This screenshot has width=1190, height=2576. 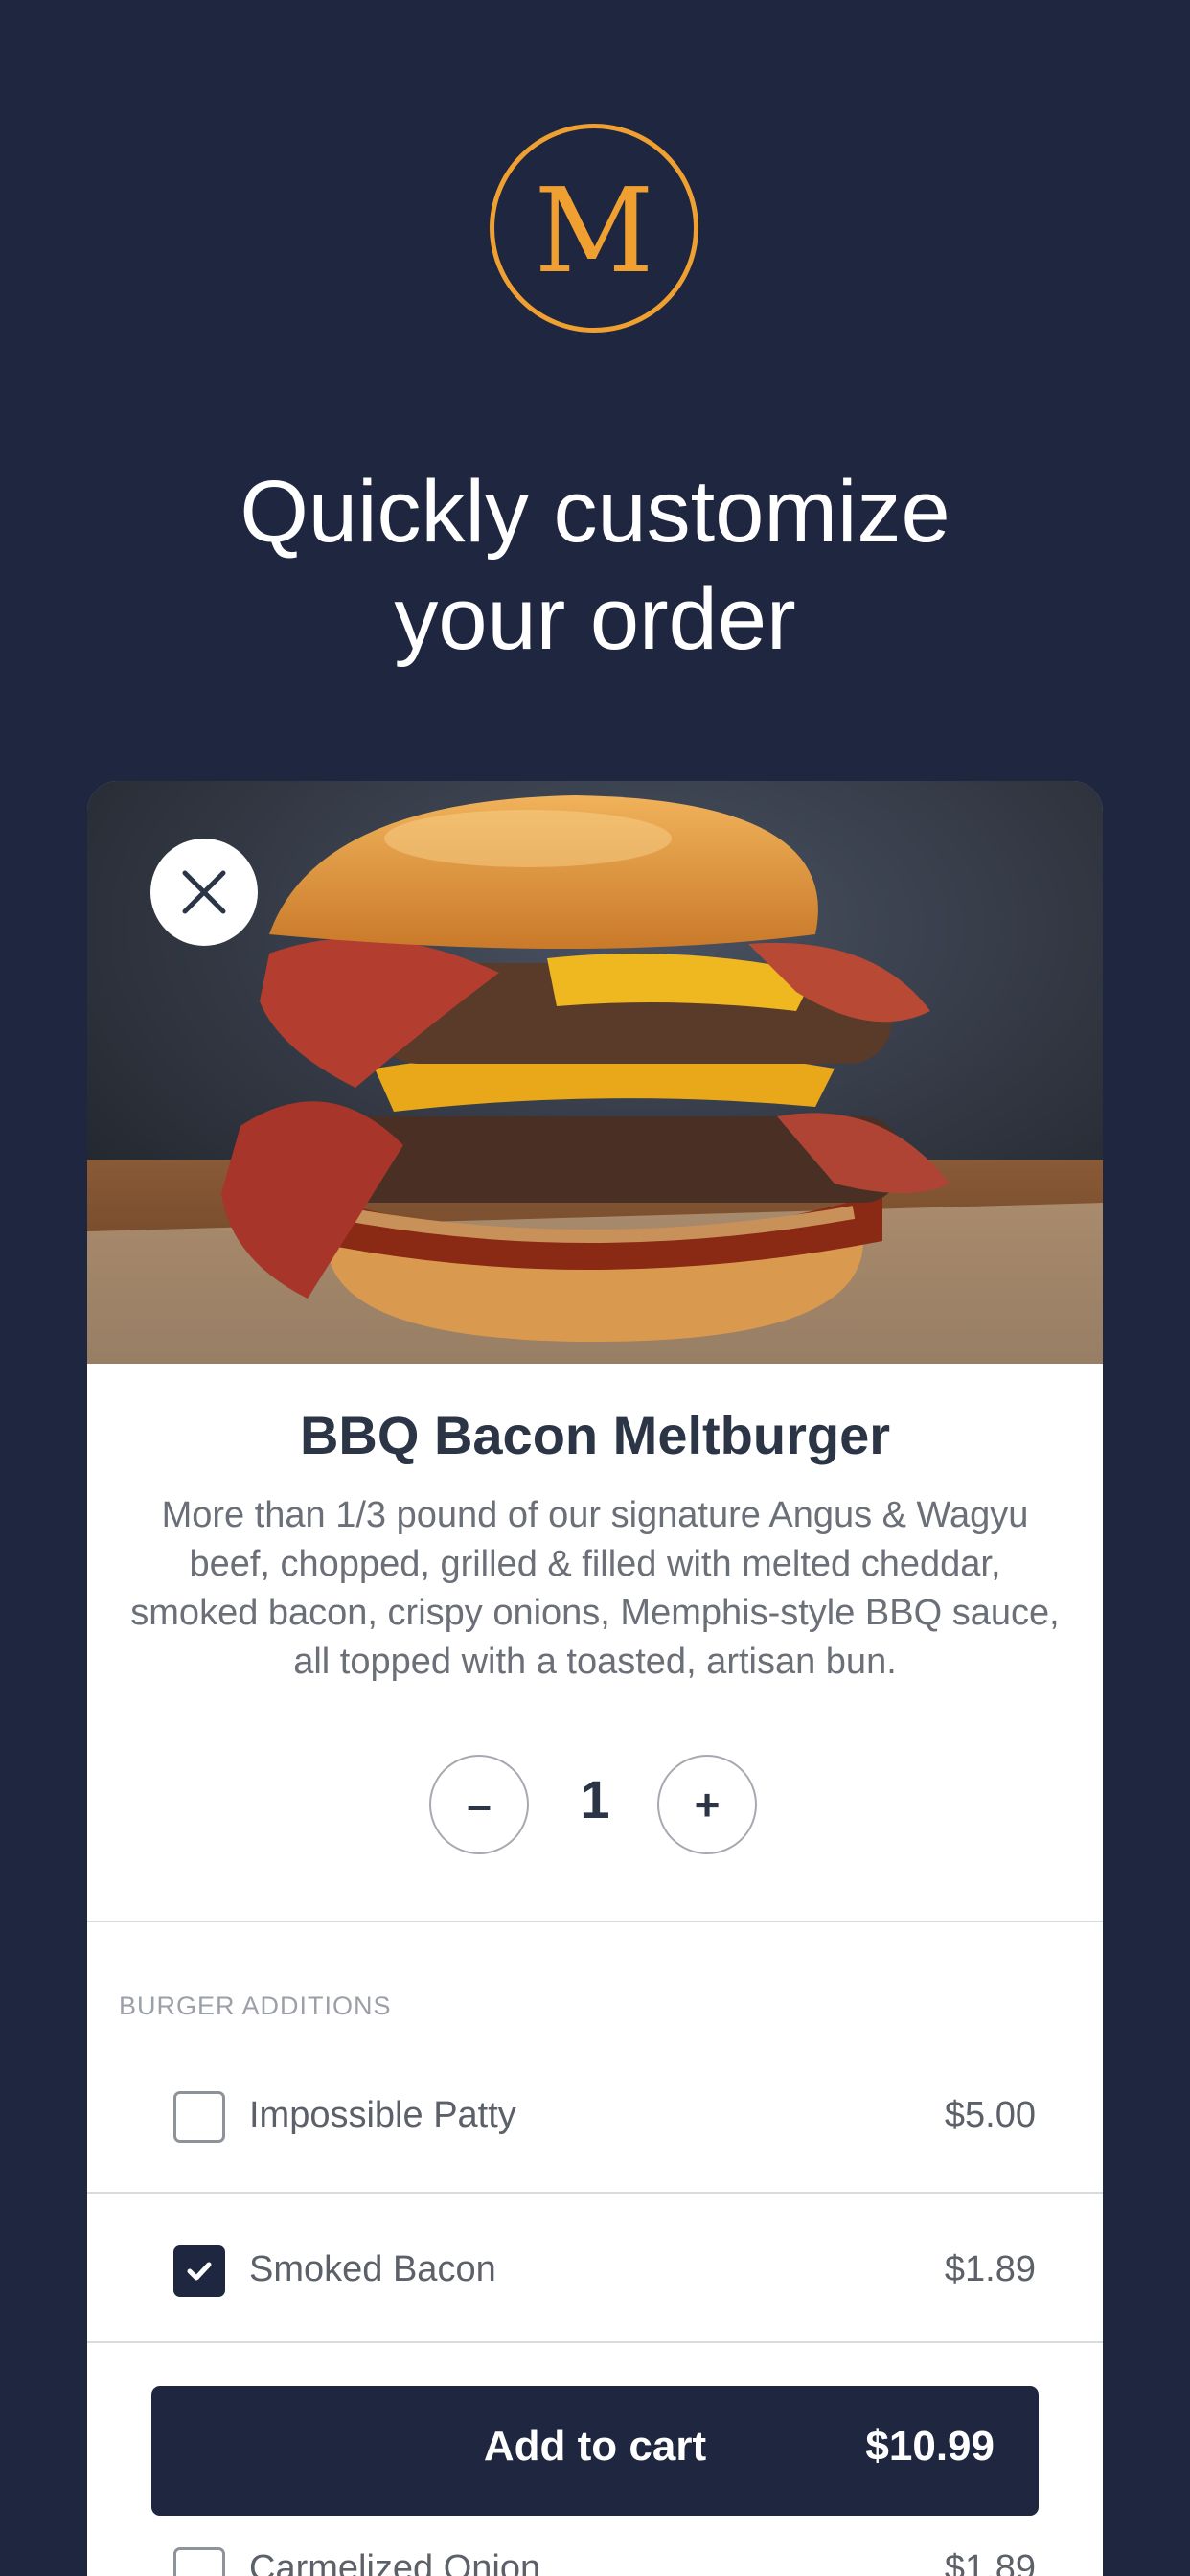 I want to click on cart-total-price: $10.99, so click(x=930, y=2446).